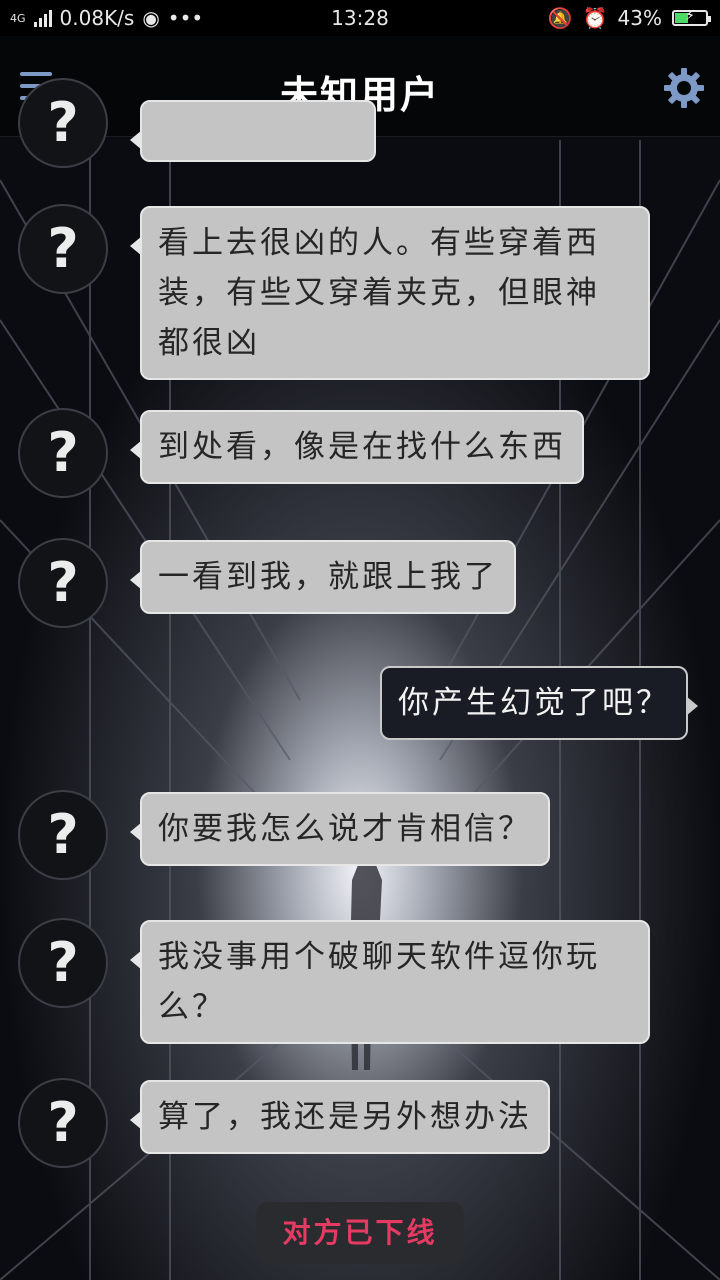 The image size is (720, 1280). Describe the element at coordinates (360, 18) in the screenshot. I see `status-bar: 4G 0.08K/s ◉ ••• 13:28 🔕 ⏰ 43% ⚡` at that location.